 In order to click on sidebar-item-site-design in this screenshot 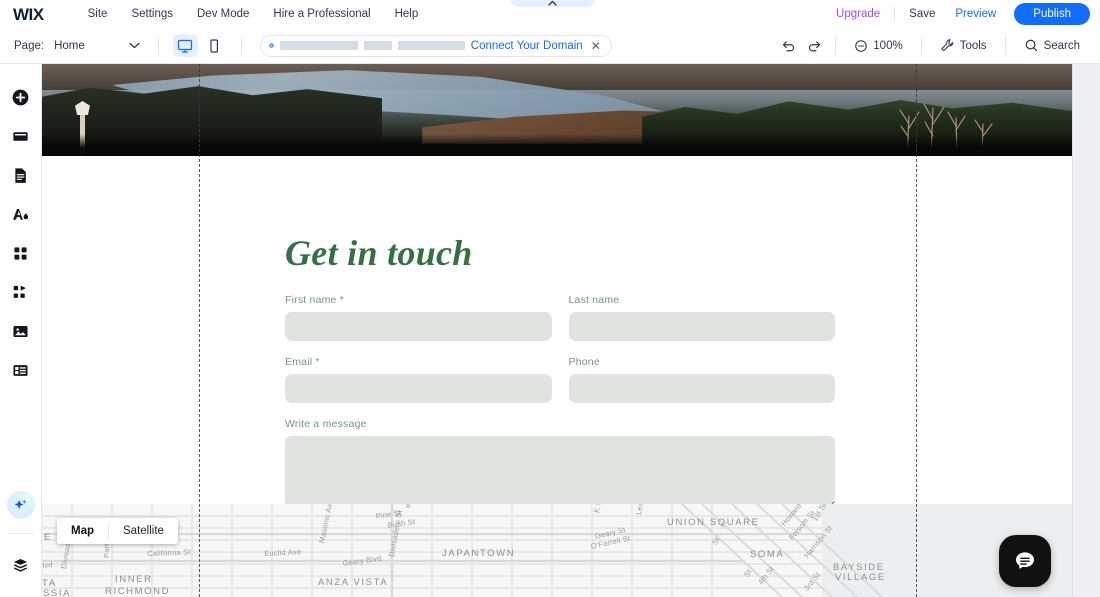, I will do `click(21, 214)`.